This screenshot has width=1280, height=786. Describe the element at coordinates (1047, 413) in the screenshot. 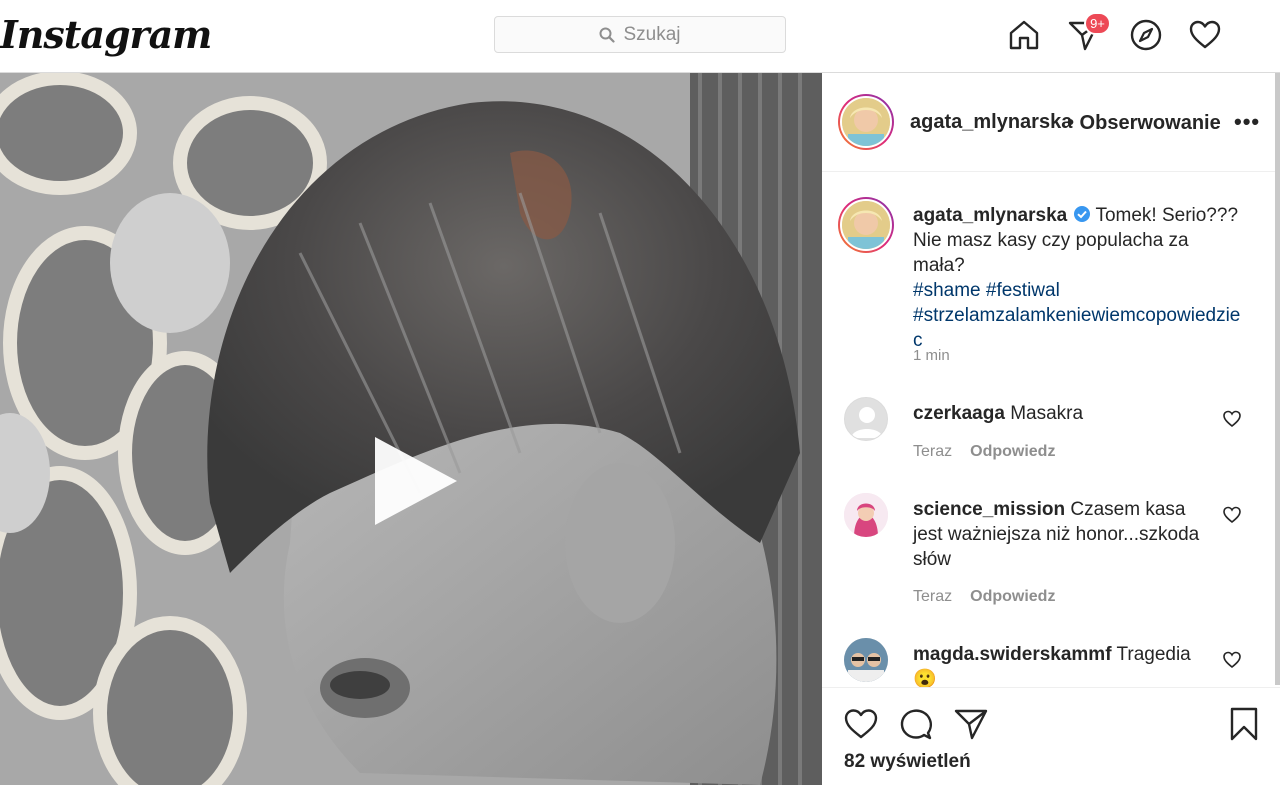

I see `comment-text: Masakra` at that location.